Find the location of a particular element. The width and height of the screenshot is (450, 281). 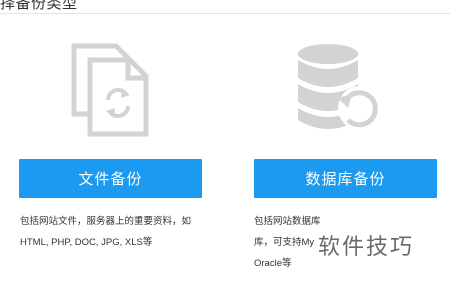

file-backup-button: 文件备份 is located at coordinates (110, 178).